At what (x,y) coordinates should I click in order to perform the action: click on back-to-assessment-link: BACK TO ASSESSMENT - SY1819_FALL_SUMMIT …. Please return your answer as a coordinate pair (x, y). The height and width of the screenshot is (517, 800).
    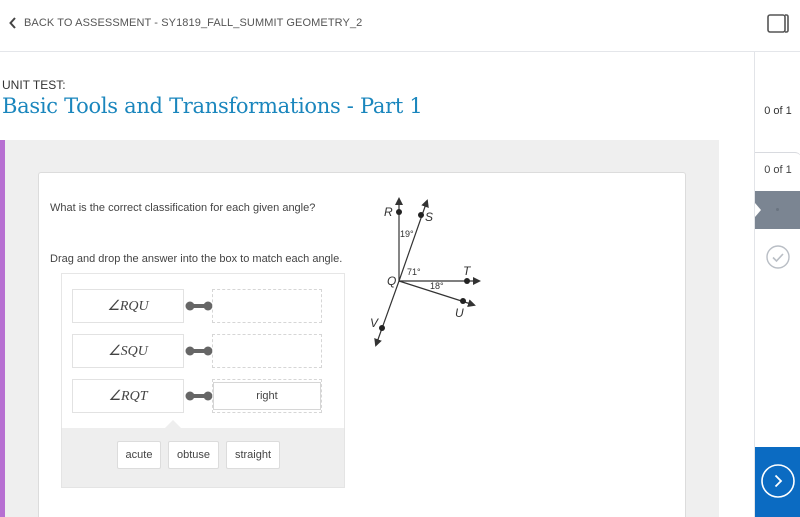
    Looking at the image, I should click on (185, 23).